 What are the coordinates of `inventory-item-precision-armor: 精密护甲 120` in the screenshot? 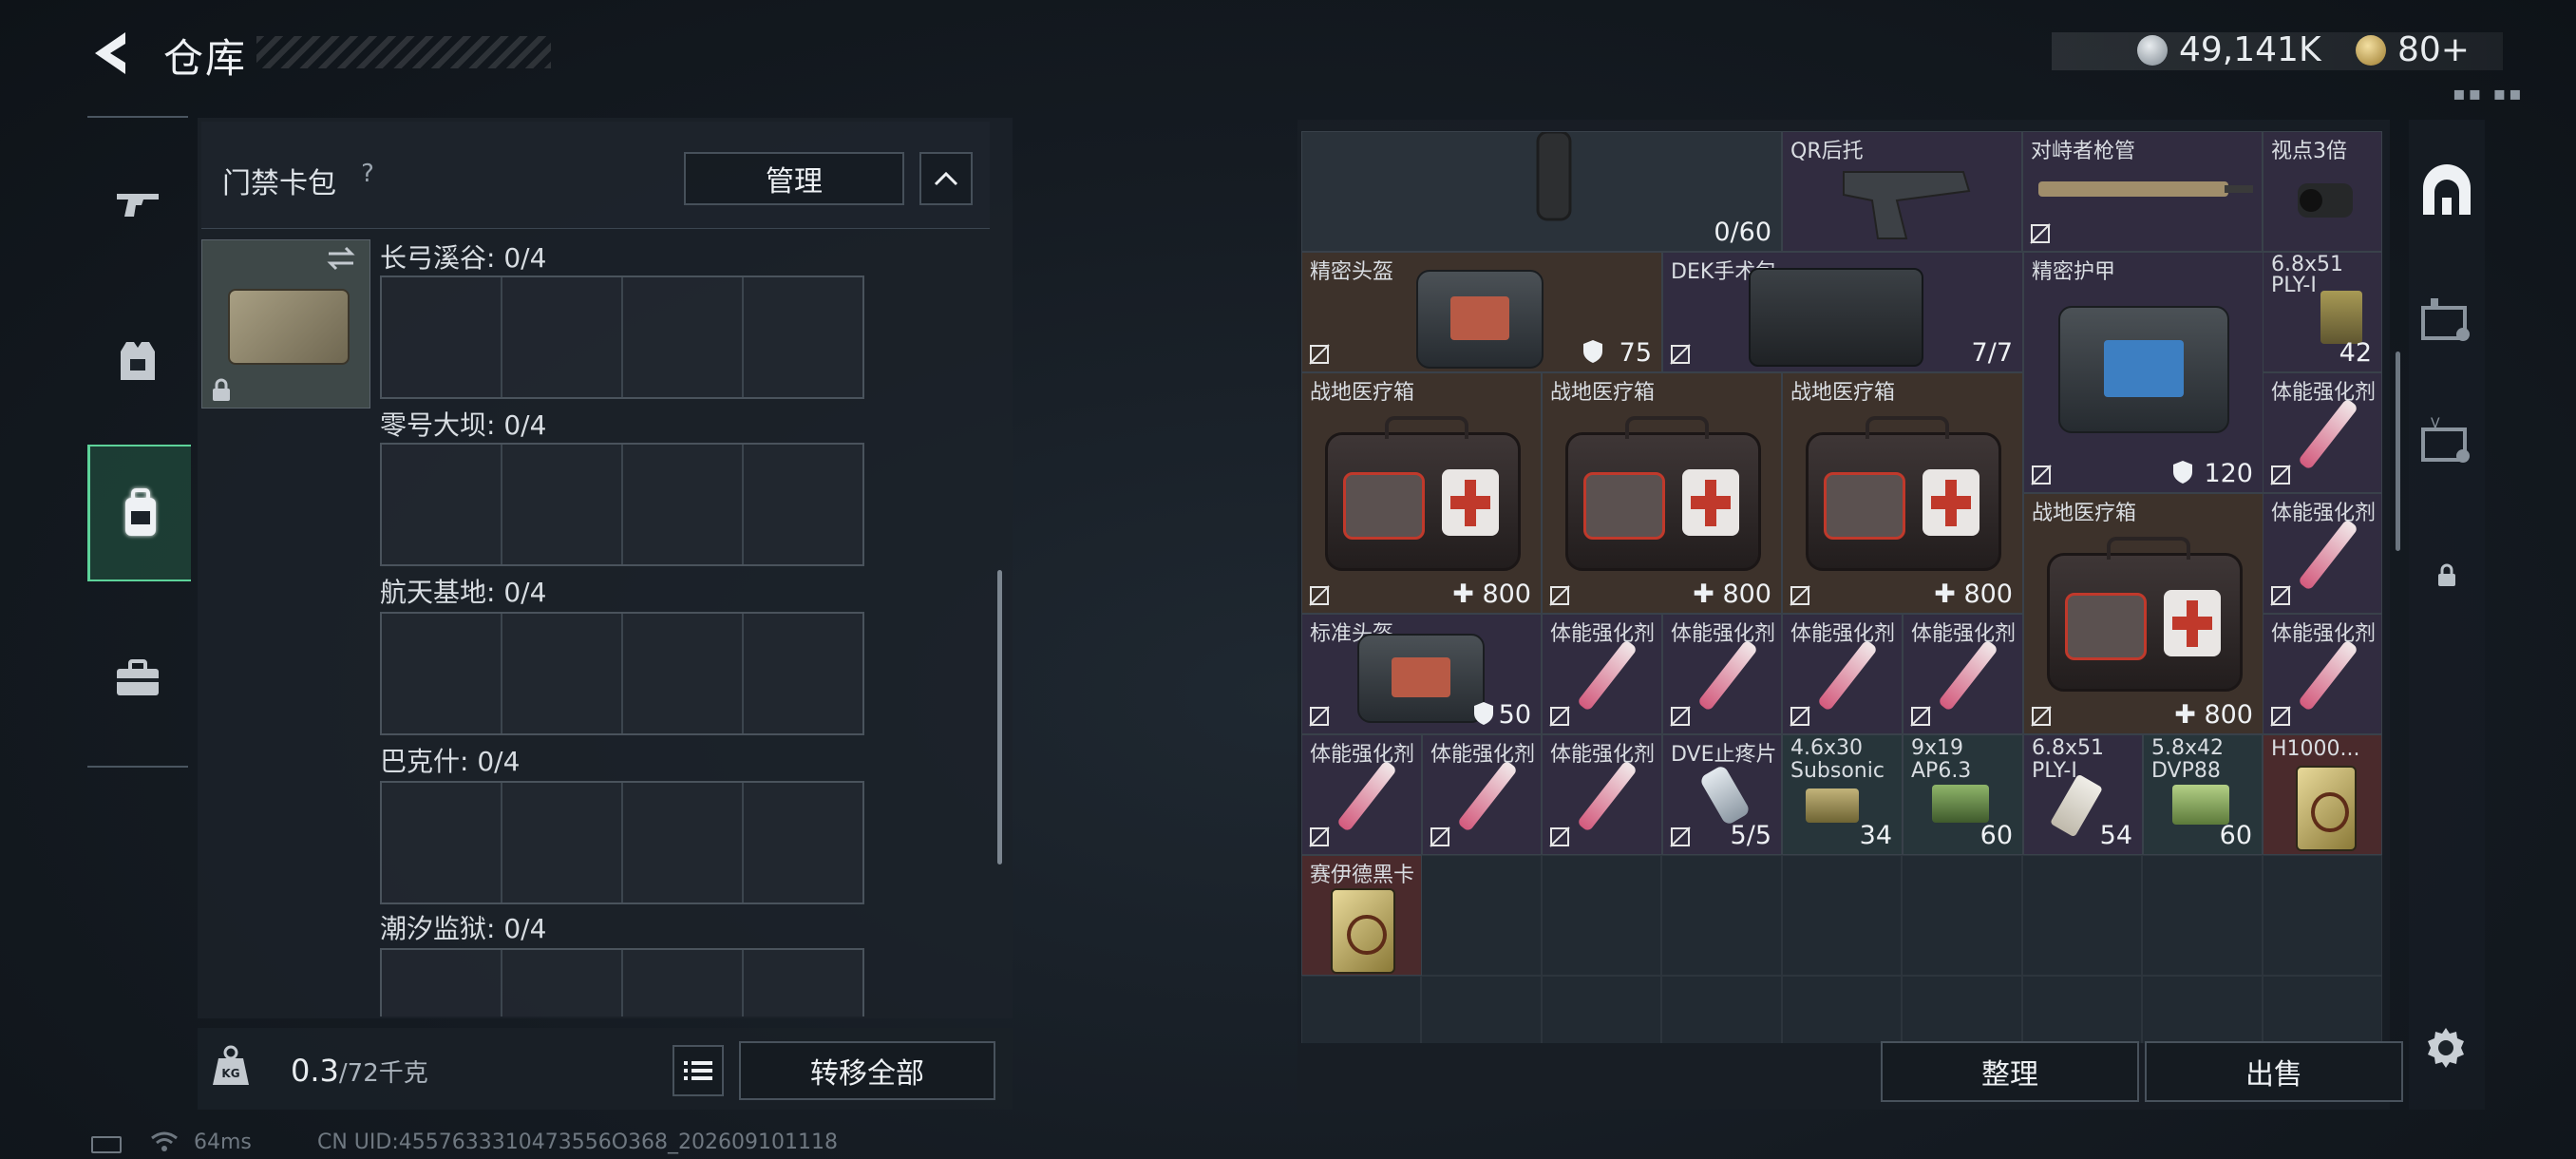 It's located at (2143, 372).